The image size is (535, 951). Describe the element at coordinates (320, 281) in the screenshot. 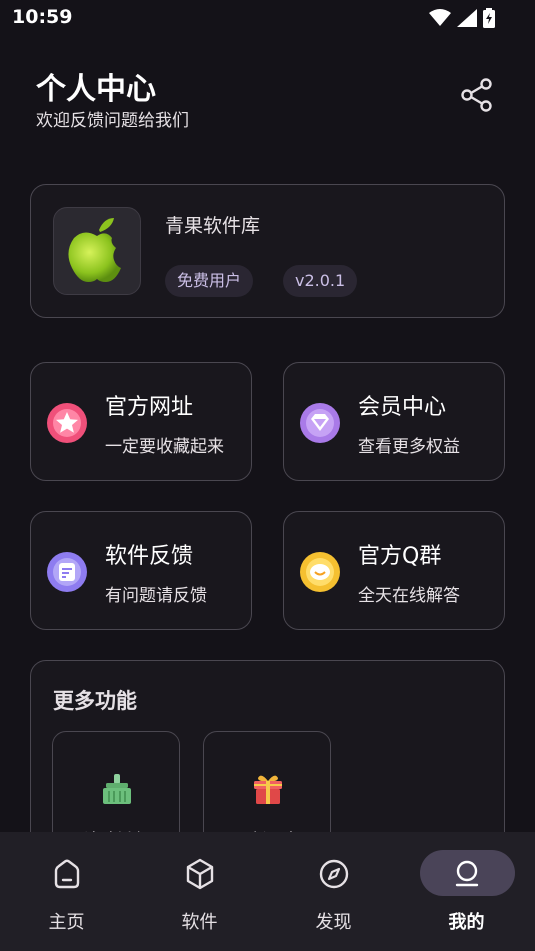

I see `version-badge: v2.0.1` at that location.